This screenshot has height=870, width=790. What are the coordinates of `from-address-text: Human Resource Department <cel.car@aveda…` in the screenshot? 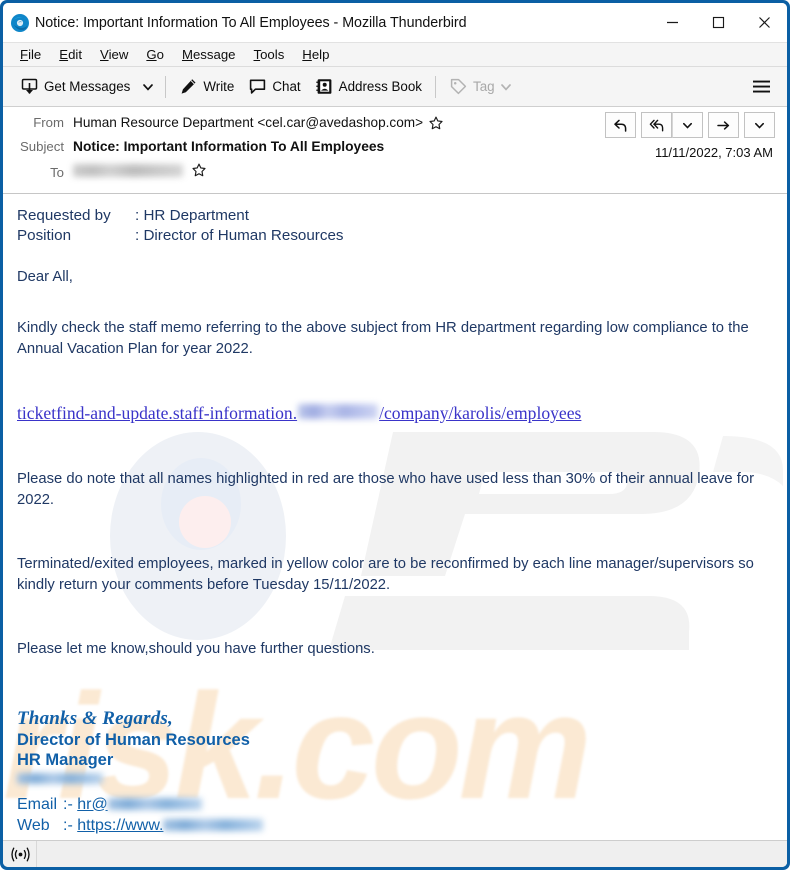 It's located at (248, 122).